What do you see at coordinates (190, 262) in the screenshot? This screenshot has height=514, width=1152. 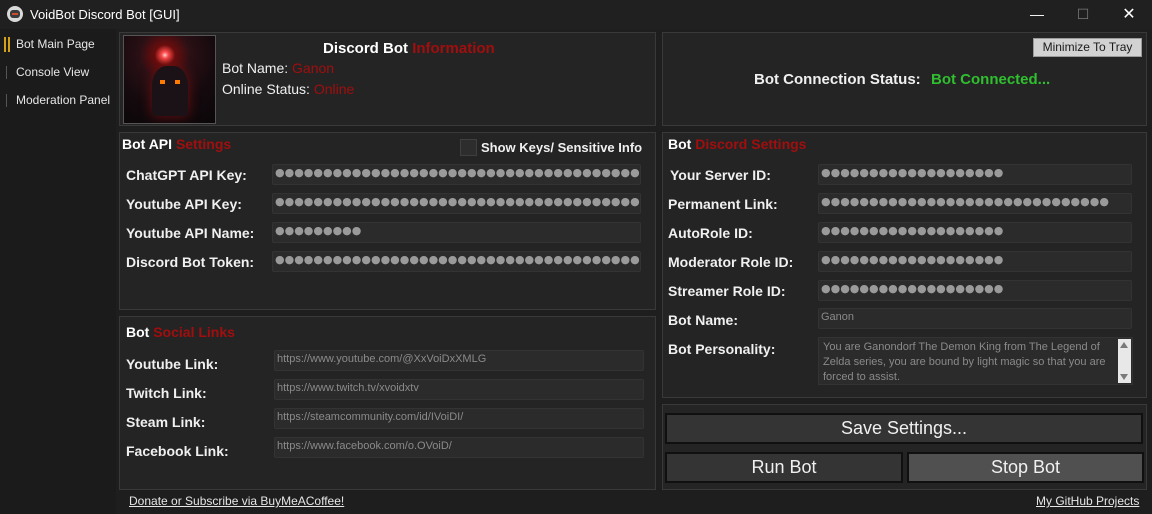 I see `discord-bot-token-label: Discord Bot Token:` at bounding box center [190, 262].